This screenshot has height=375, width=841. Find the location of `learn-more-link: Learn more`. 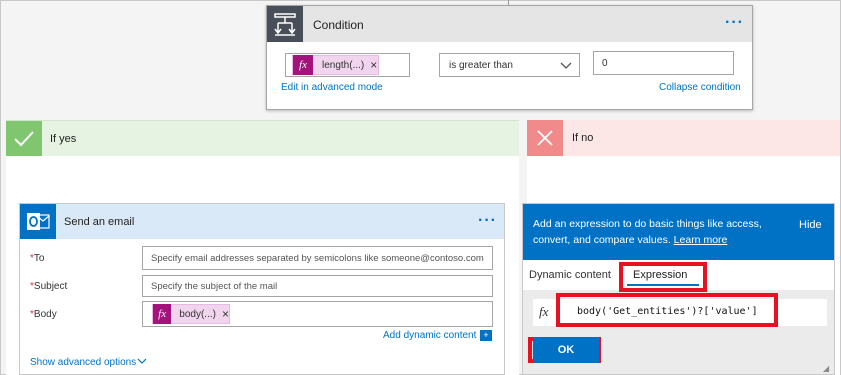

learn-more-link: Learn more is located at coordinates (701, 240).